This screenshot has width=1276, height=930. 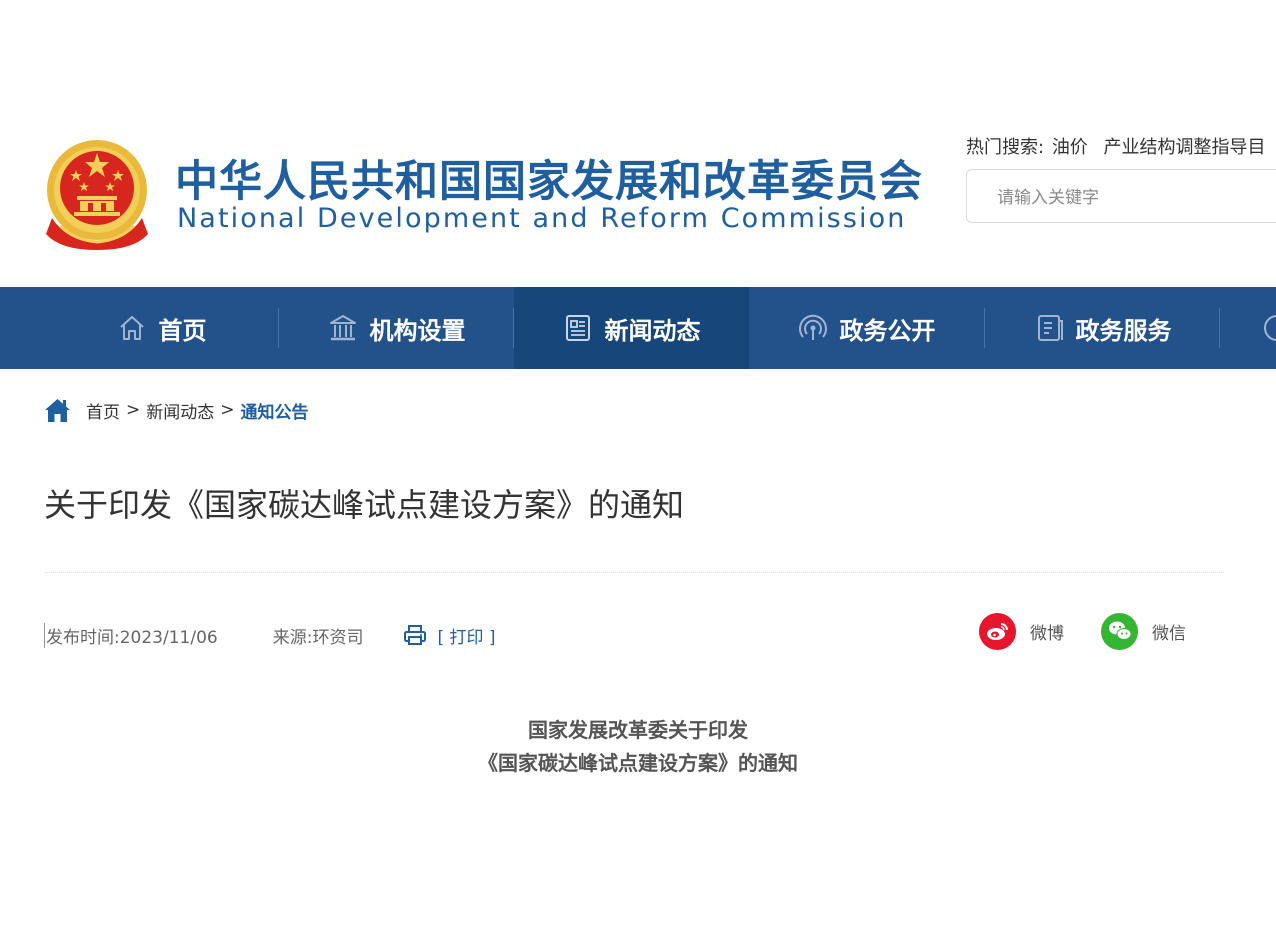 What do you see at coordinates (887, 330) in the screenshot?
I see `nav-item-label: 政务公开` at bounding box center [887, 330].